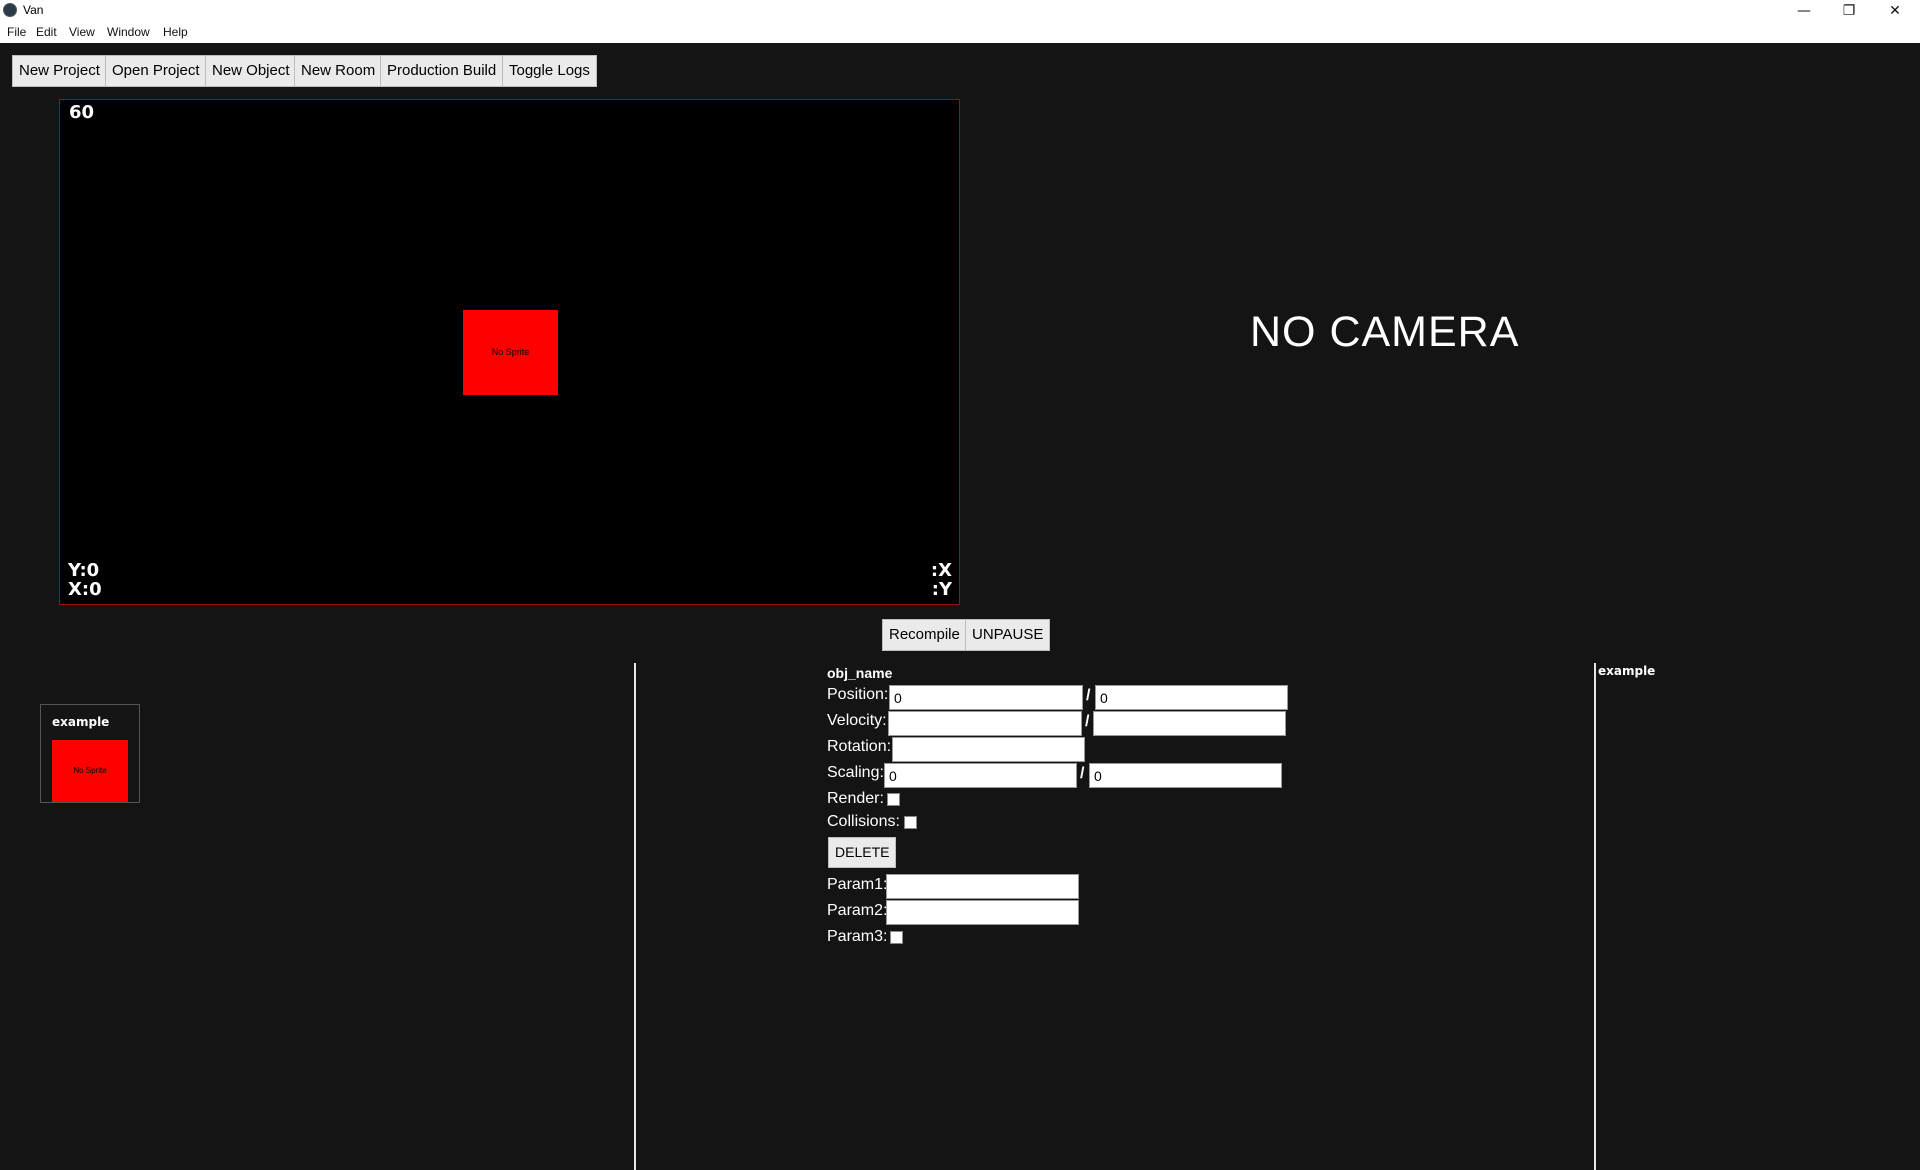 The height and width of the screenshot is (1170, 1920). Describe the element at coordinates (82, 32) in the screenshot. I see `menu-view: View` at that location.